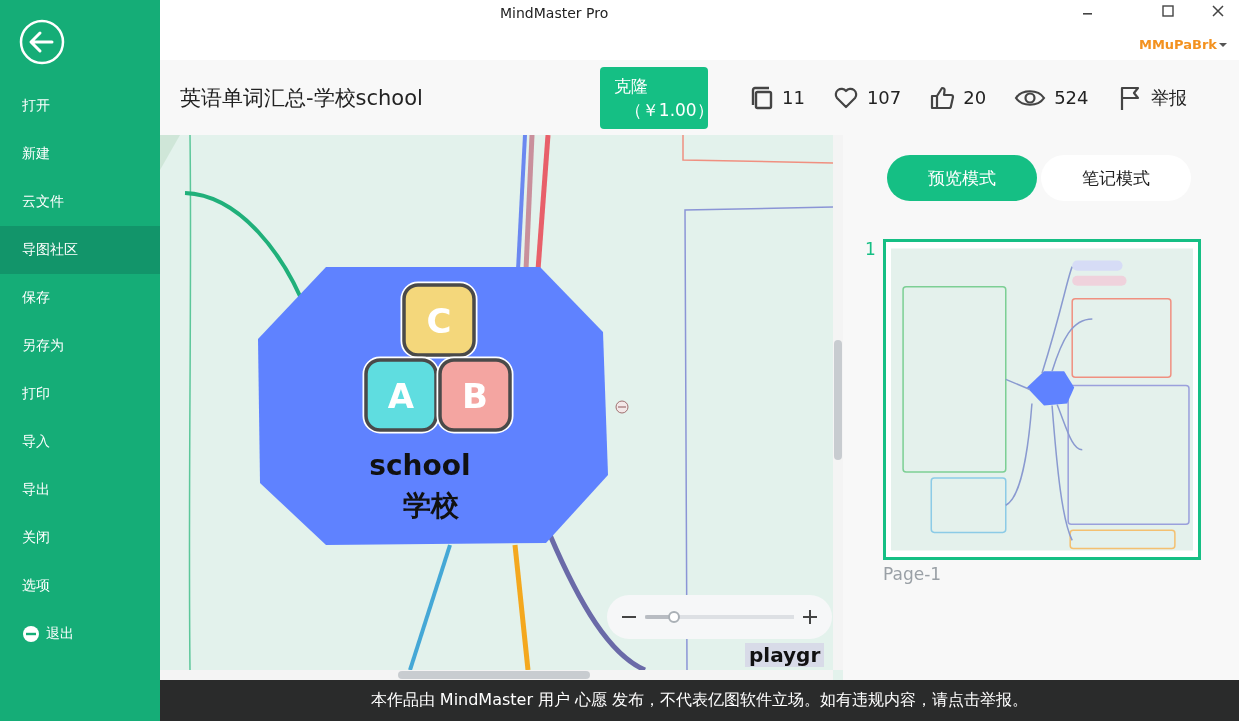 The image size is (1239, 721). What do you see at coordinates (36, 586) in the screenshot?
I see `sidebar-label: 选项` at bounding box center [36, 586].